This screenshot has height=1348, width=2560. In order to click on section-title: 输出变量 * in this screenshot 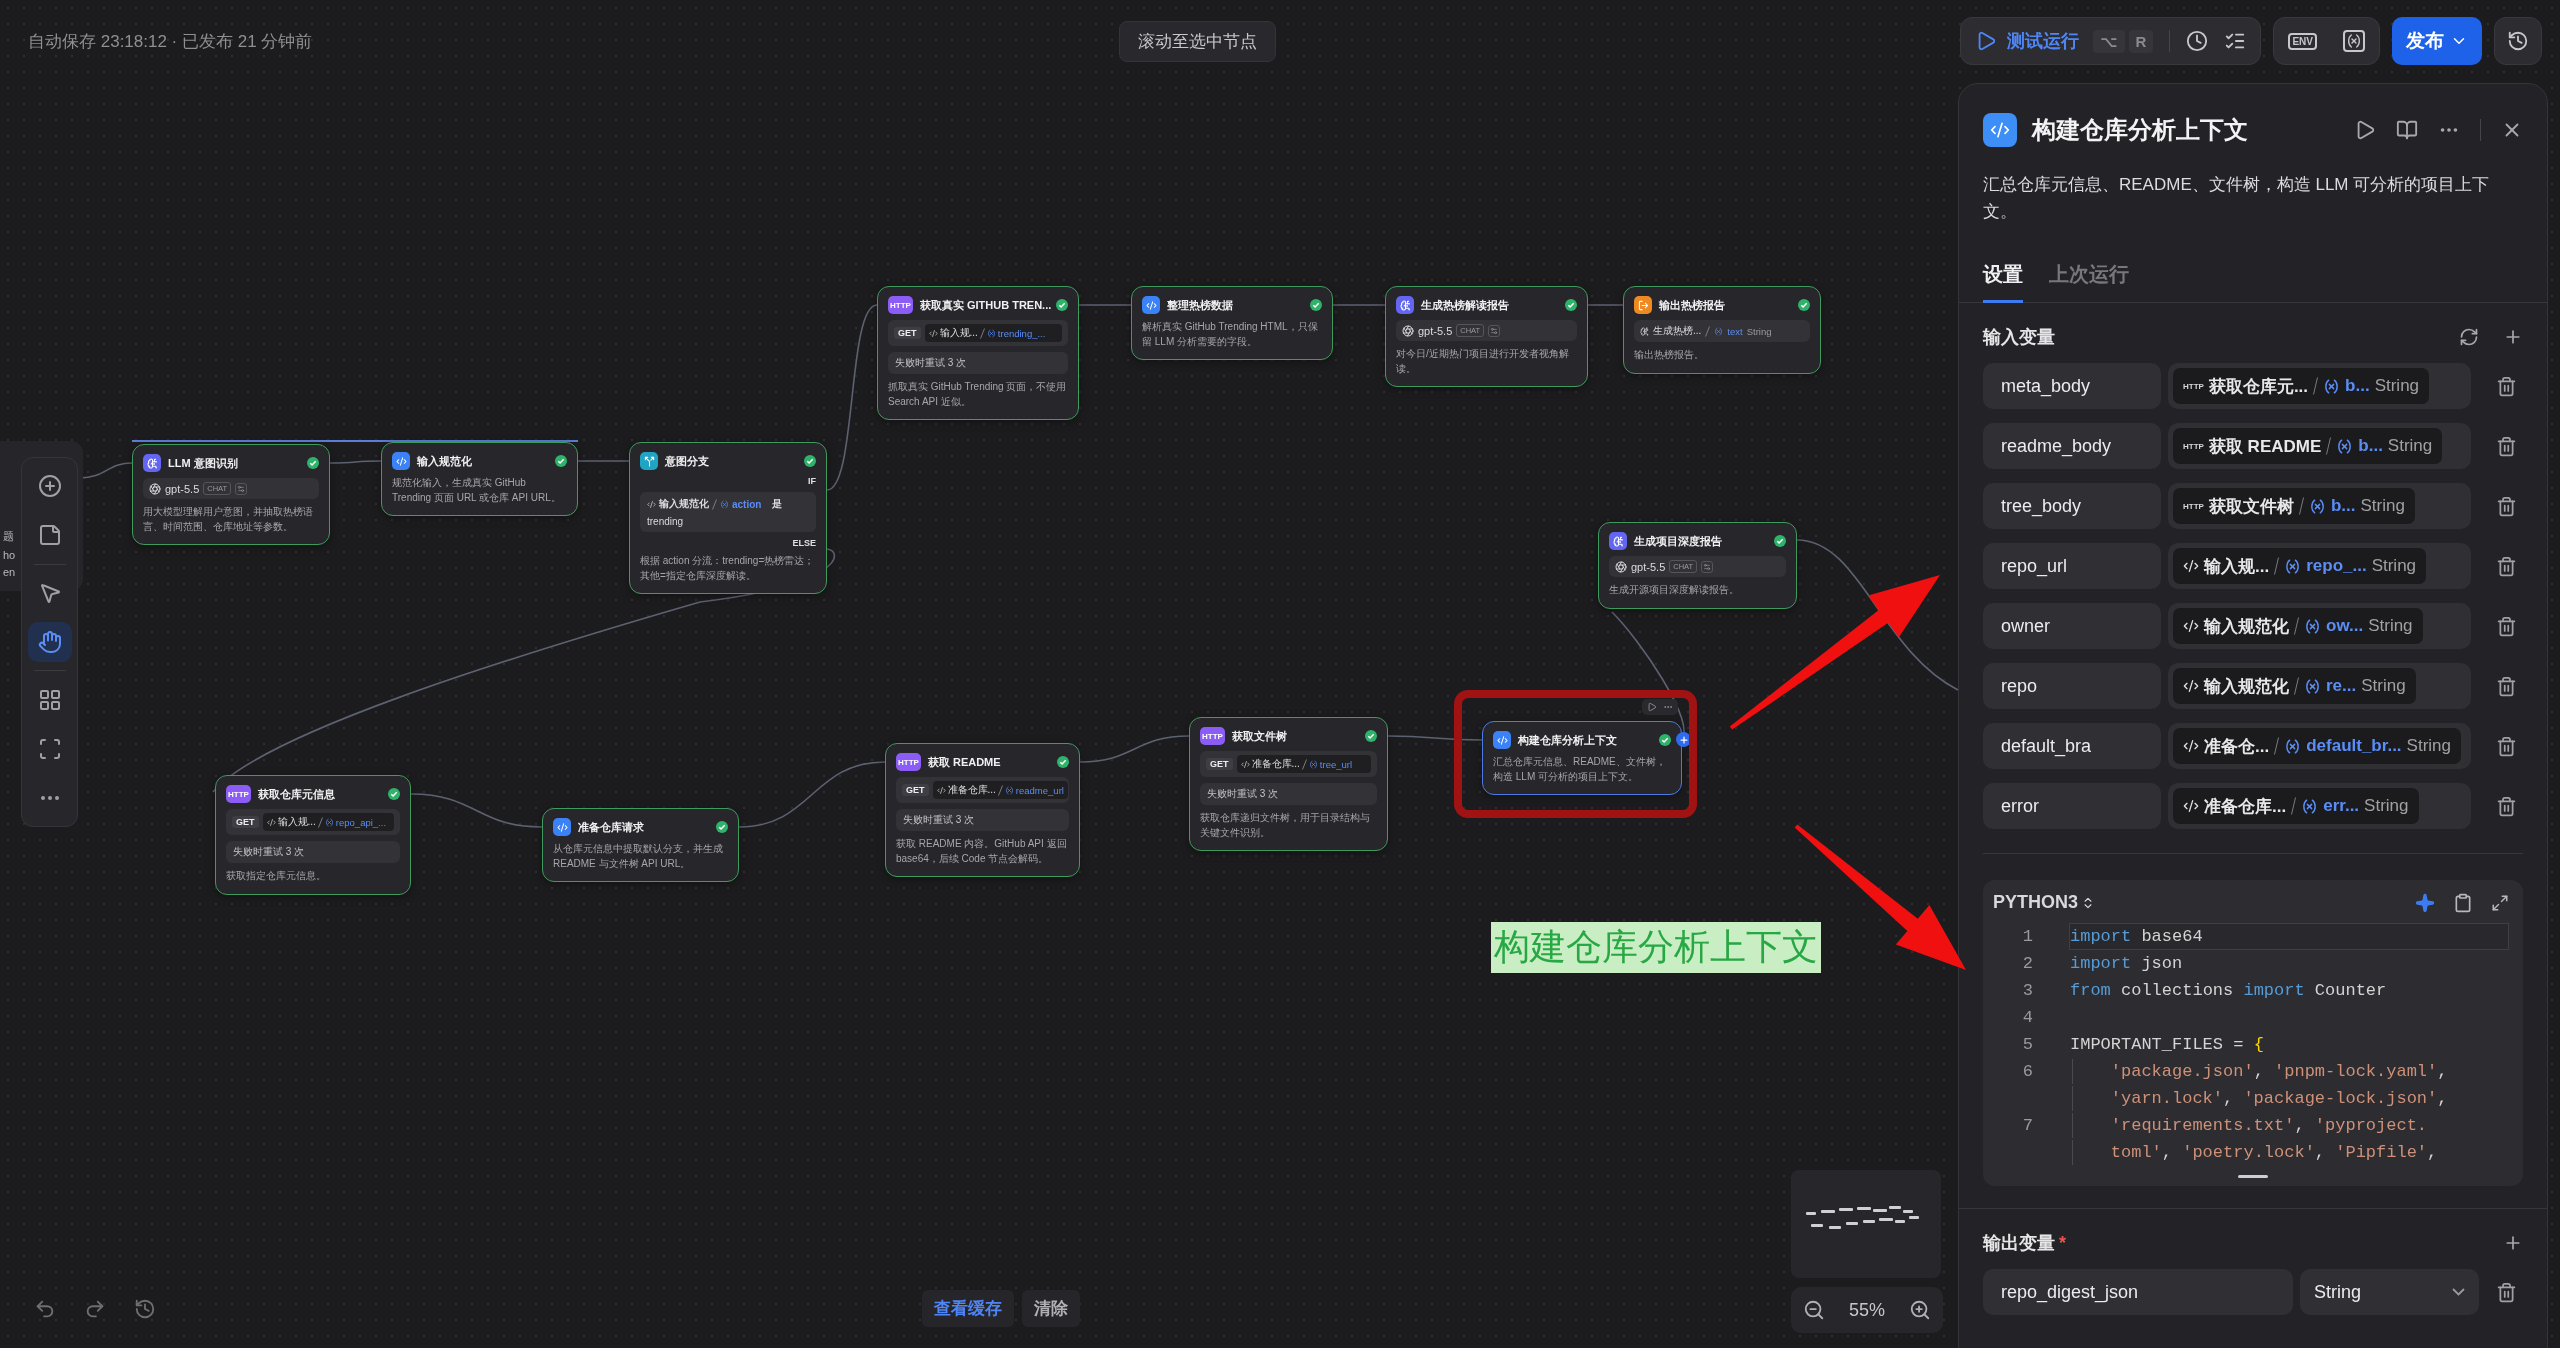, I will do `click(2025, 1244)`.